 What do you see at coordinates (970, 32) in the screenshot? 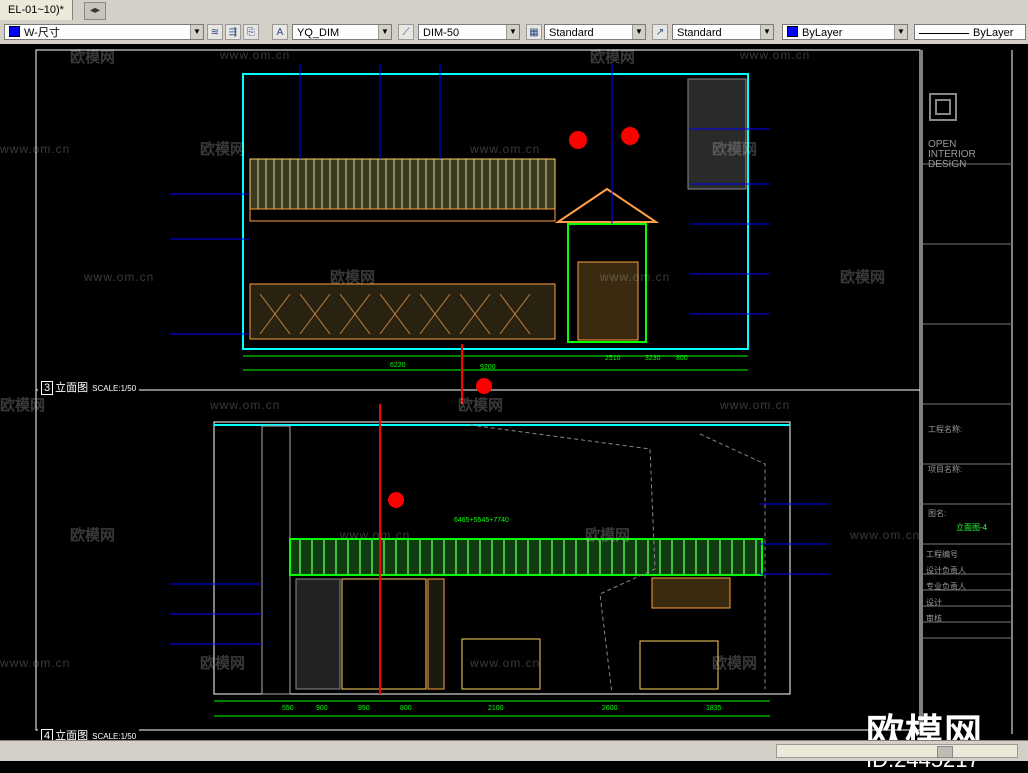
I see `linetype-dropdown: ByLayer` at bounding box center [970, 32].